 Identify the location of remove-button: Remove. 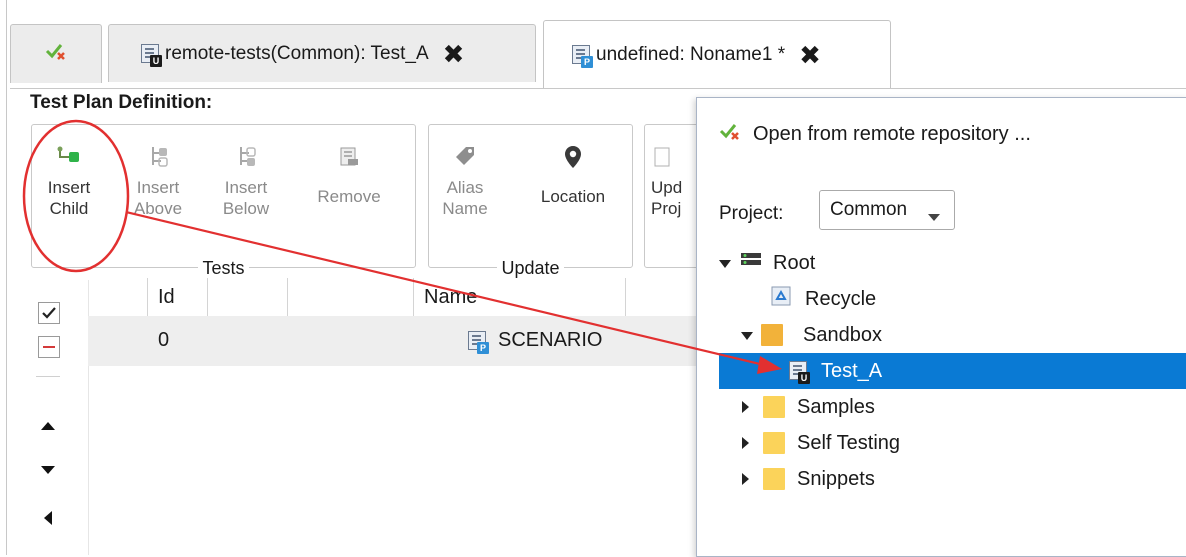
(349, 172).